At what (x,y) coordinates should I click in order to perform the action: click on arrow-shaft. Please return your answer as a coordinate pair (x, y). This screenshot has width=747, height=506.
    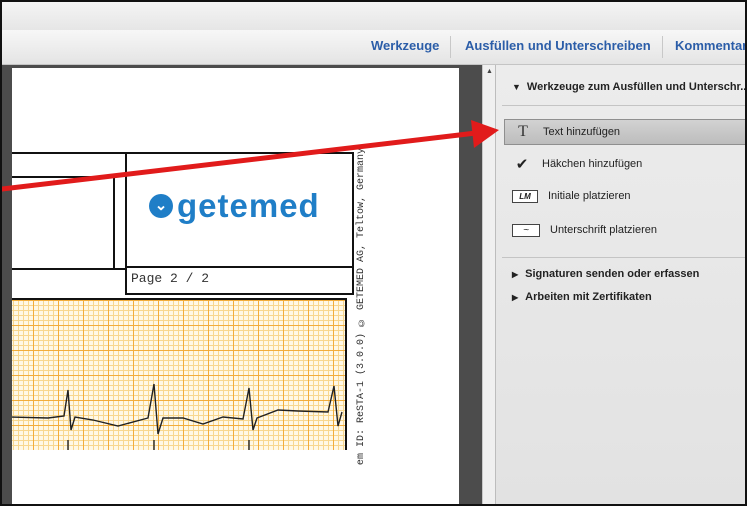
    Looking at the image, I should click on (240, 161).